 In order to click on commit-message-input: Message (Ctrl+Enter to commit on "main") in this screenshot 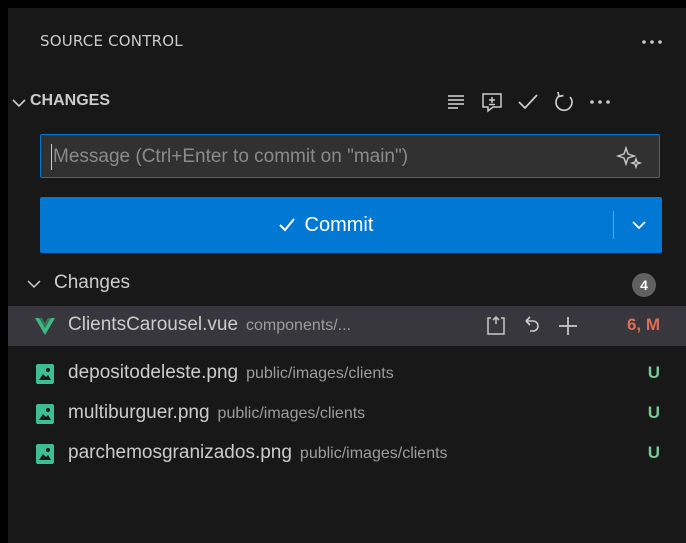, I will do `click(350, 156)`.